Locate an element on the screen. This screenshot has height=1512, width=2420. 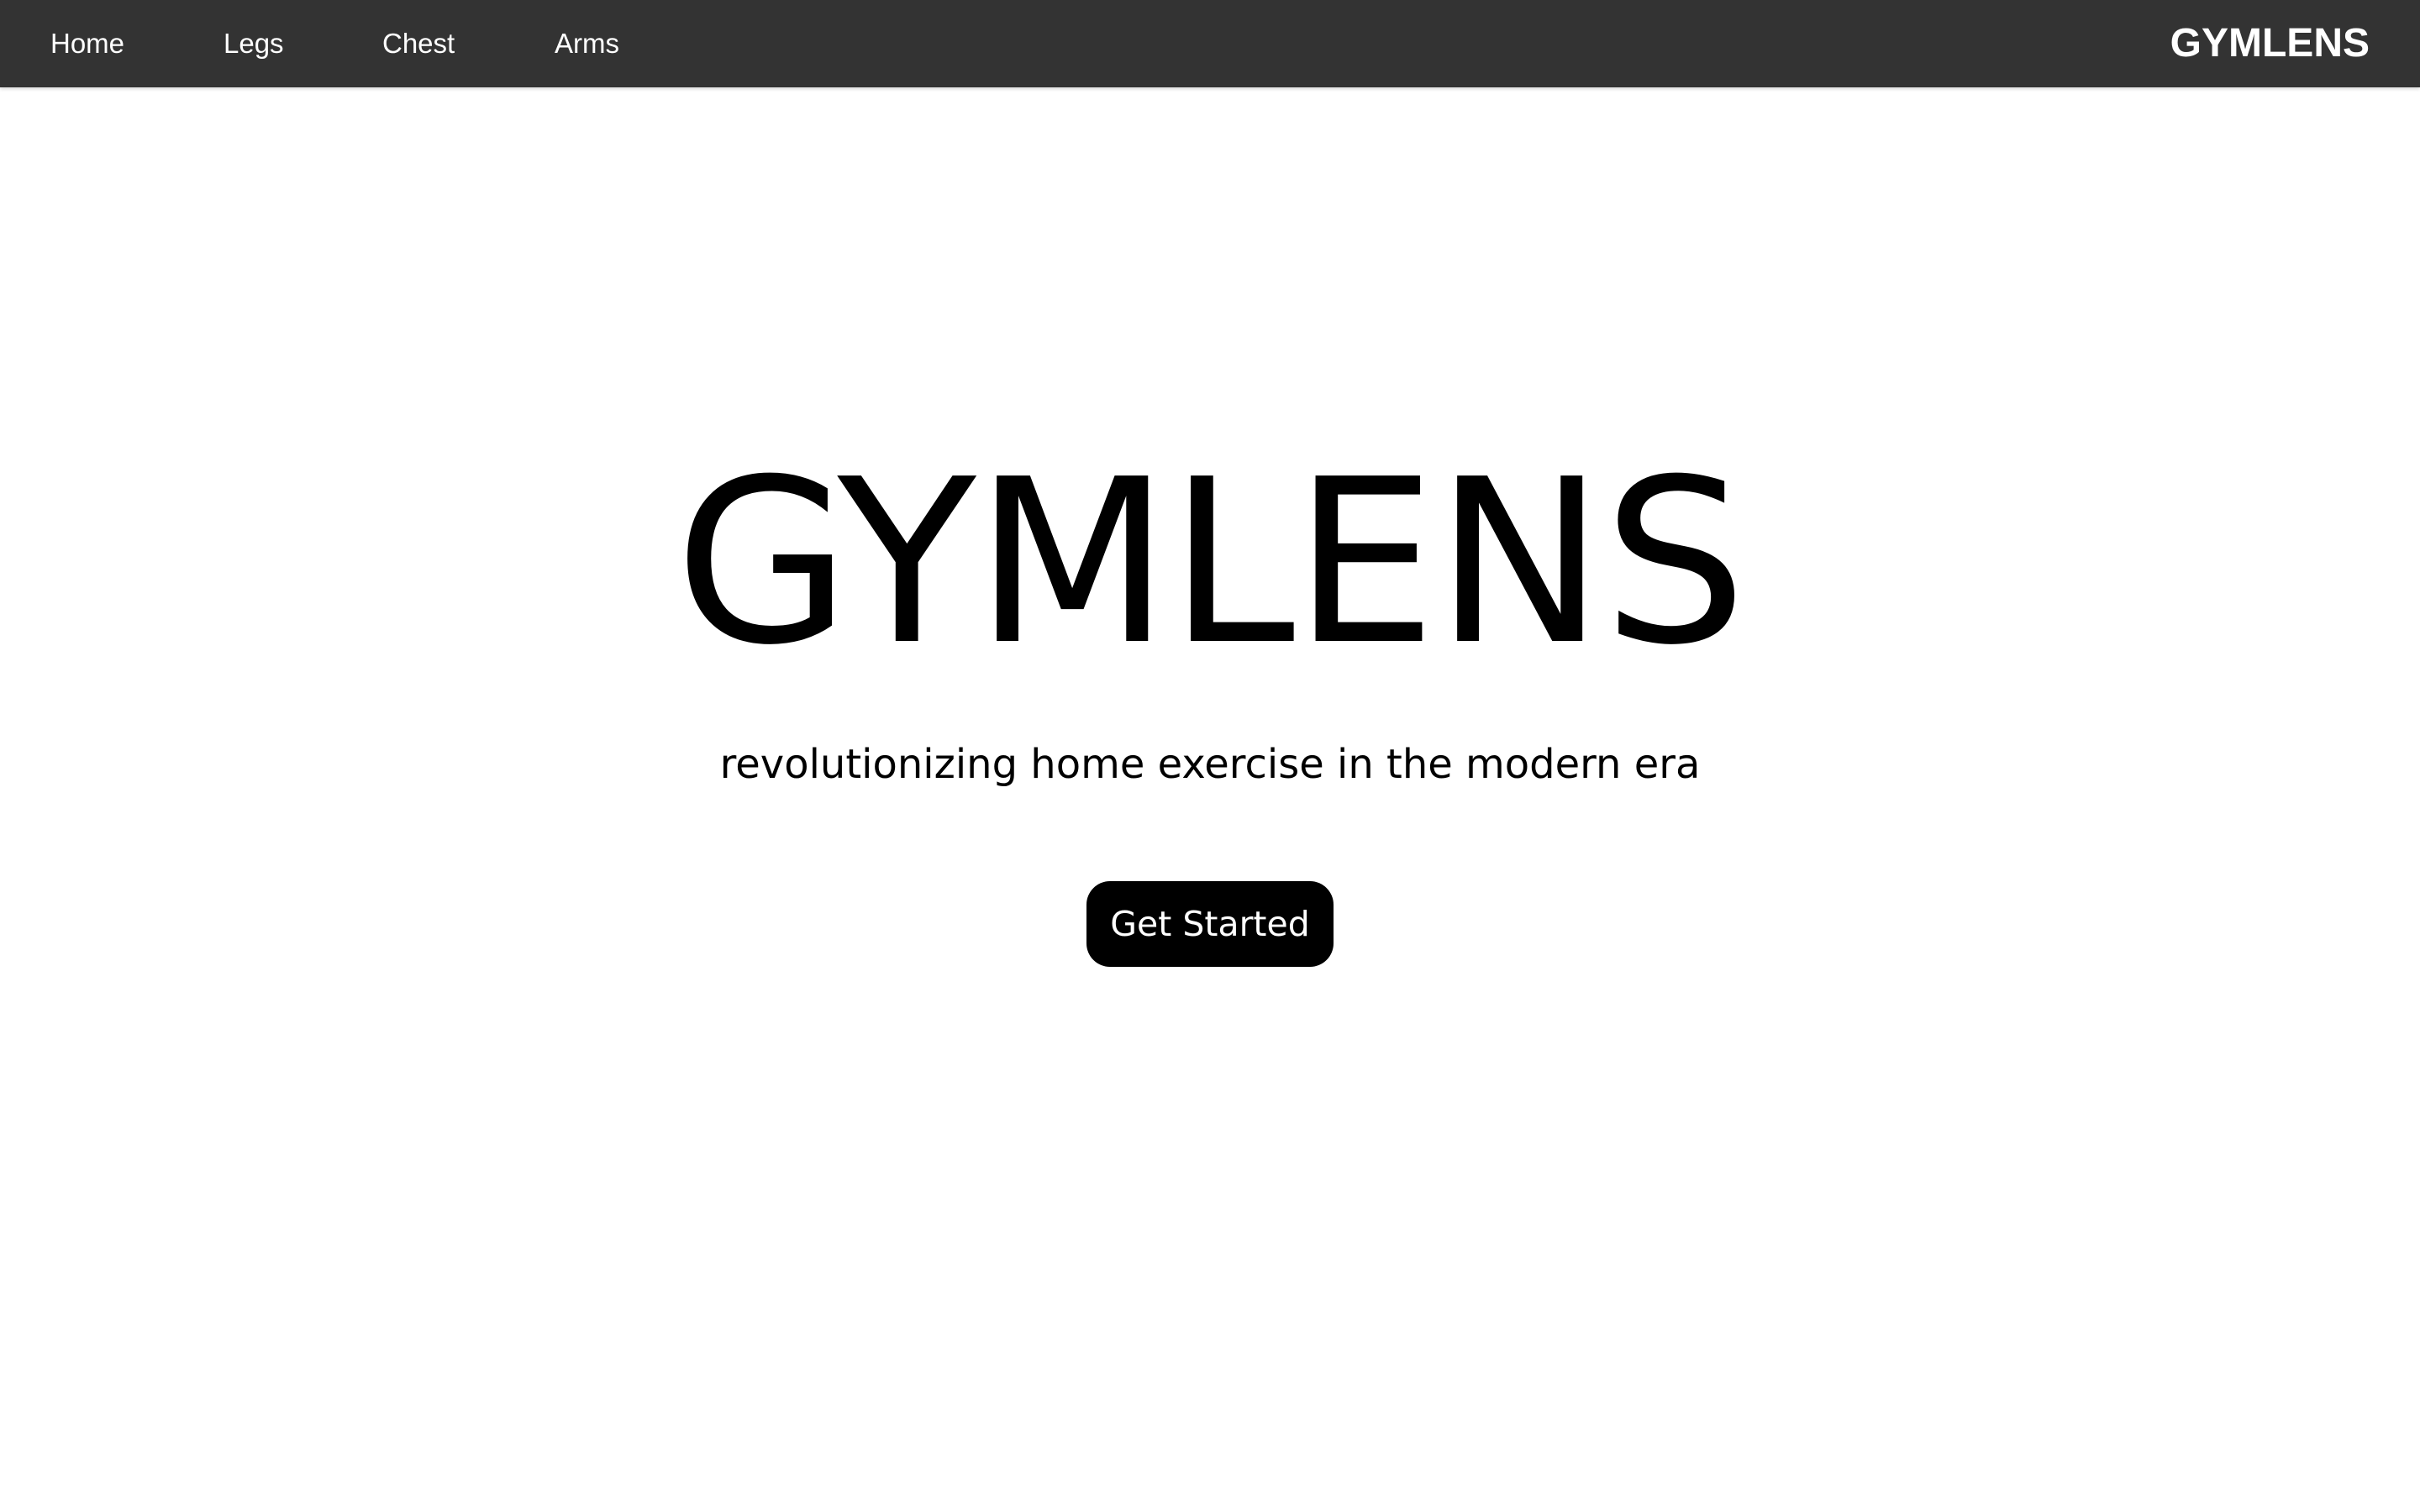
nav-link-home: Home is located at coordinates (87, 43).